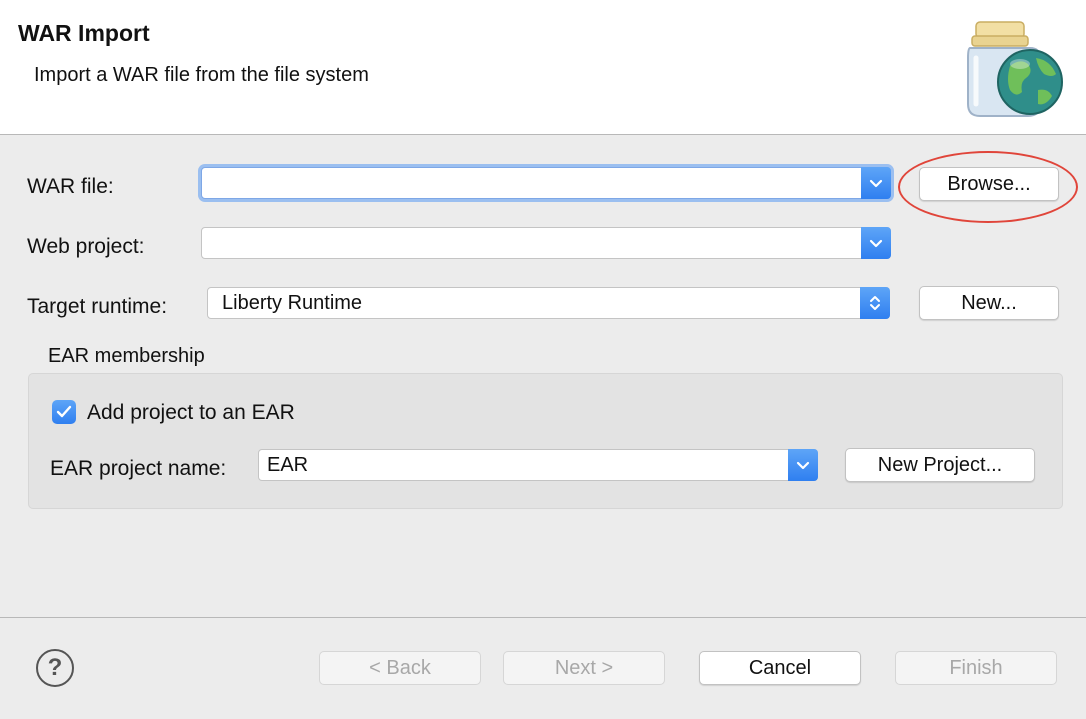 The height and width of the screenshot is (719, 1086). What do you see at coordinates (126, 356) in the screenshot?
I see `ear-membership-label: EAR membership` at bounding box center [126, 356].